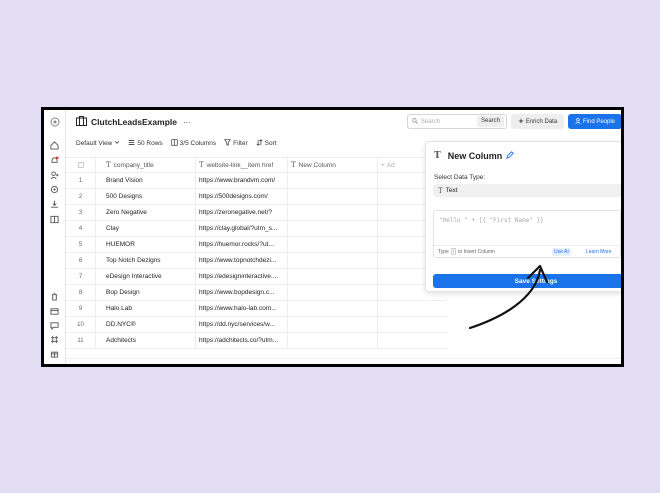 Image resolution: width=660 pixels, height=493 pixels. I want to click on row-number: 11, so click(81, 340).